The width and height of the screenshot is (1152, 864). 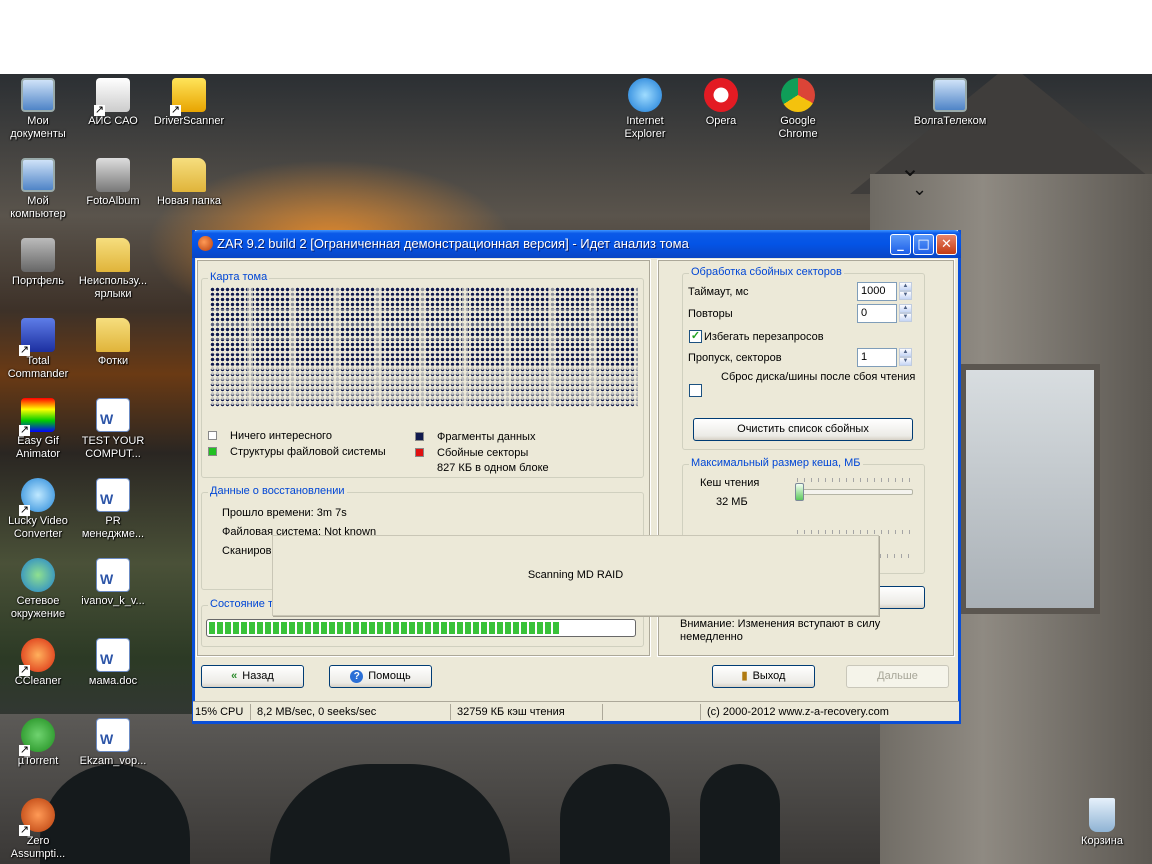 I want to click on network-places-icon, so click(x=38, y=575).